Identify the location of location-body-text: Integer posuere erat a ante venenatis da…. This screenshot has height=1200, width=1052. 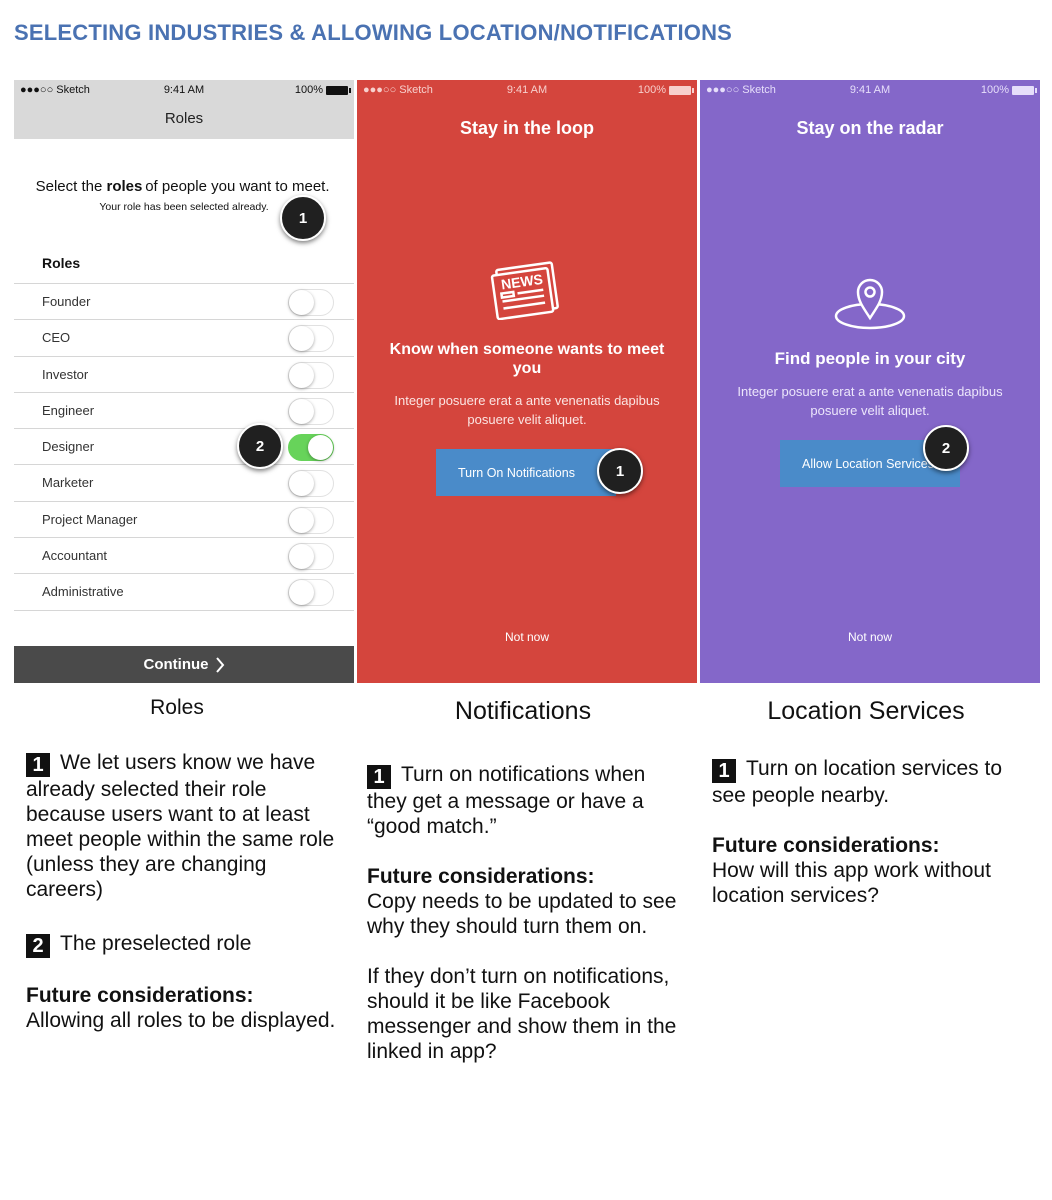
(870, 401).